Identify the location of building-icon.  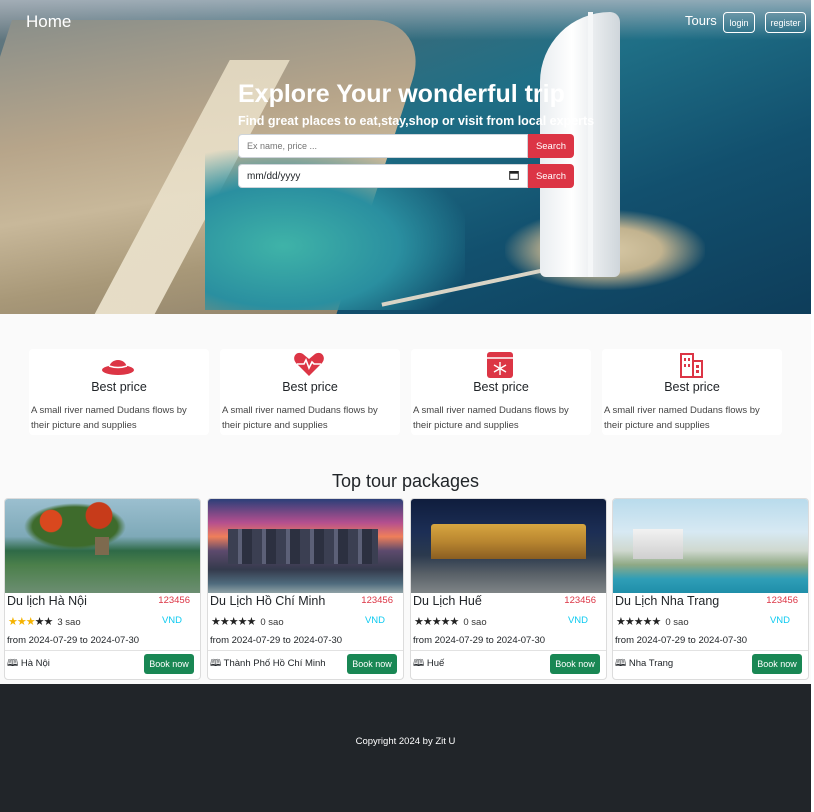
(691, 364).